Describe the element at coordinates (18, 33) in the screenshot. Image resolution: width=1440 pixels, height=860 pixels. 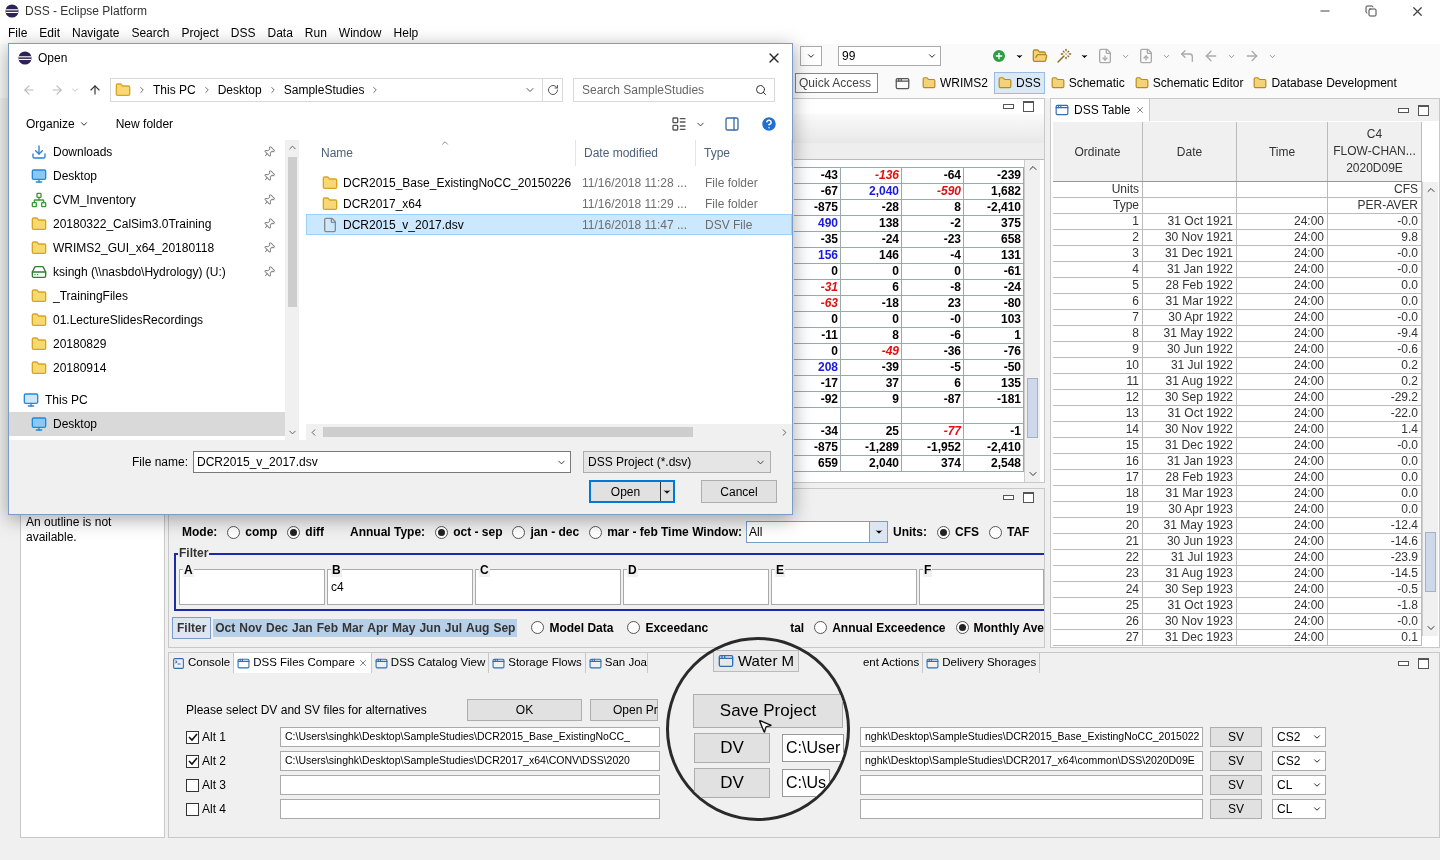
I see `menu-item: File` at that location.